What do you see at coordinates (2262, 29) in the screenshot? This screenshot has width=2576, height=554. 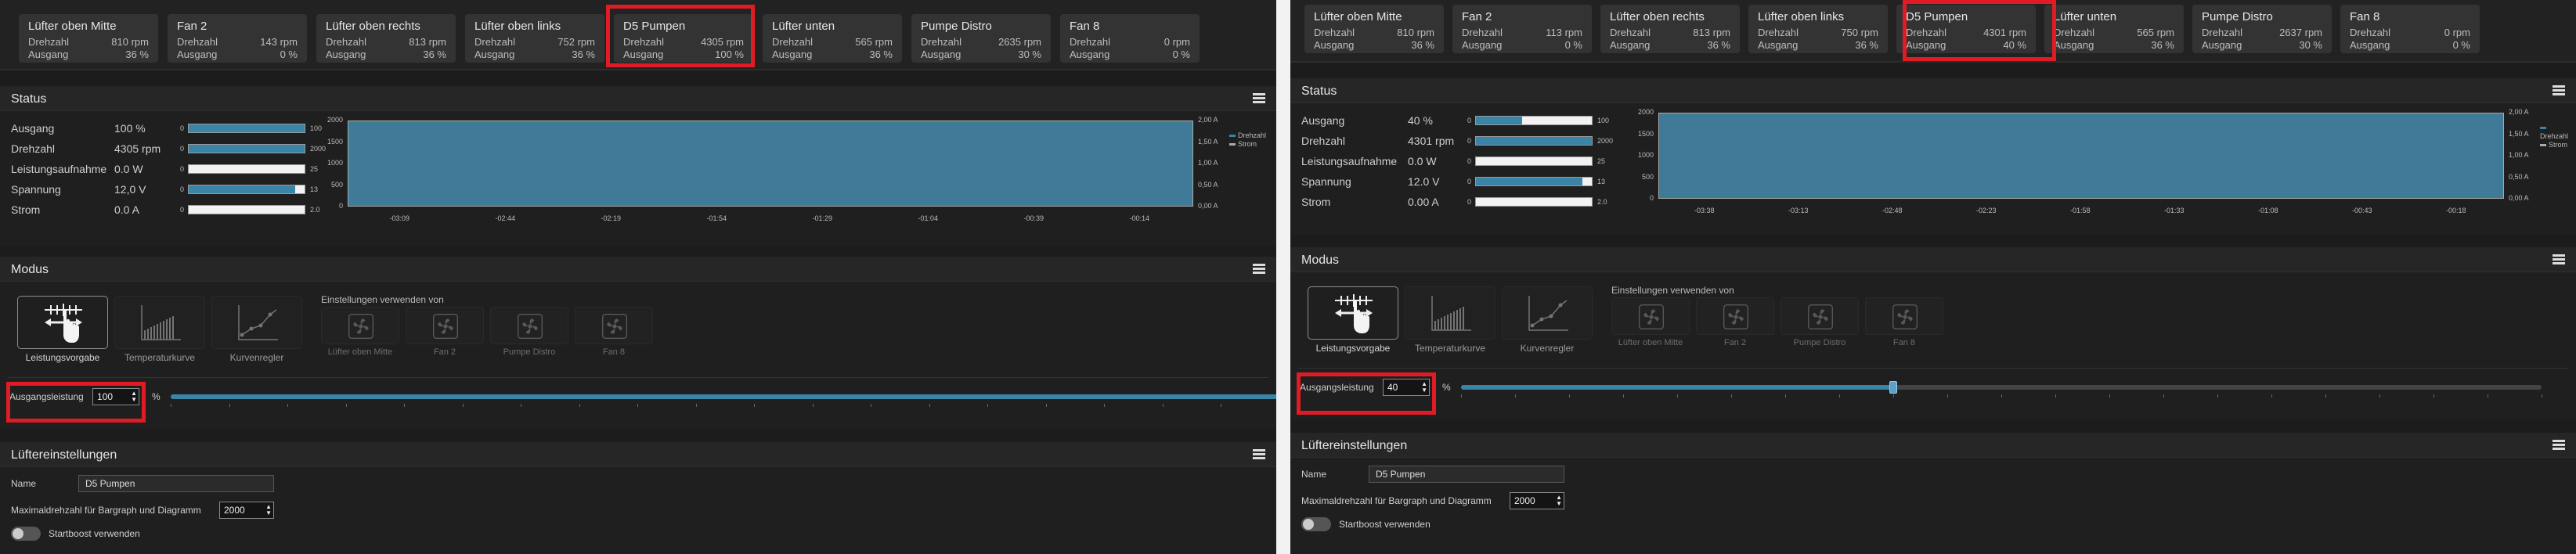 I see `fan-tile-6: Pumpe Distro Drehzahl 2637 rpm Ausgang 30 %` at bounding box center [2262, 29].